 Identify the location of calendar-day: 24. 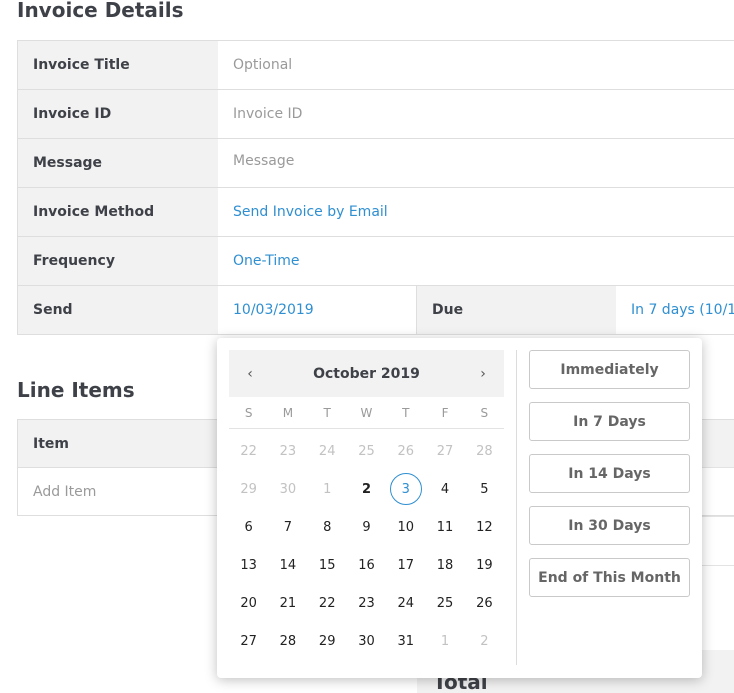
(405, 603).